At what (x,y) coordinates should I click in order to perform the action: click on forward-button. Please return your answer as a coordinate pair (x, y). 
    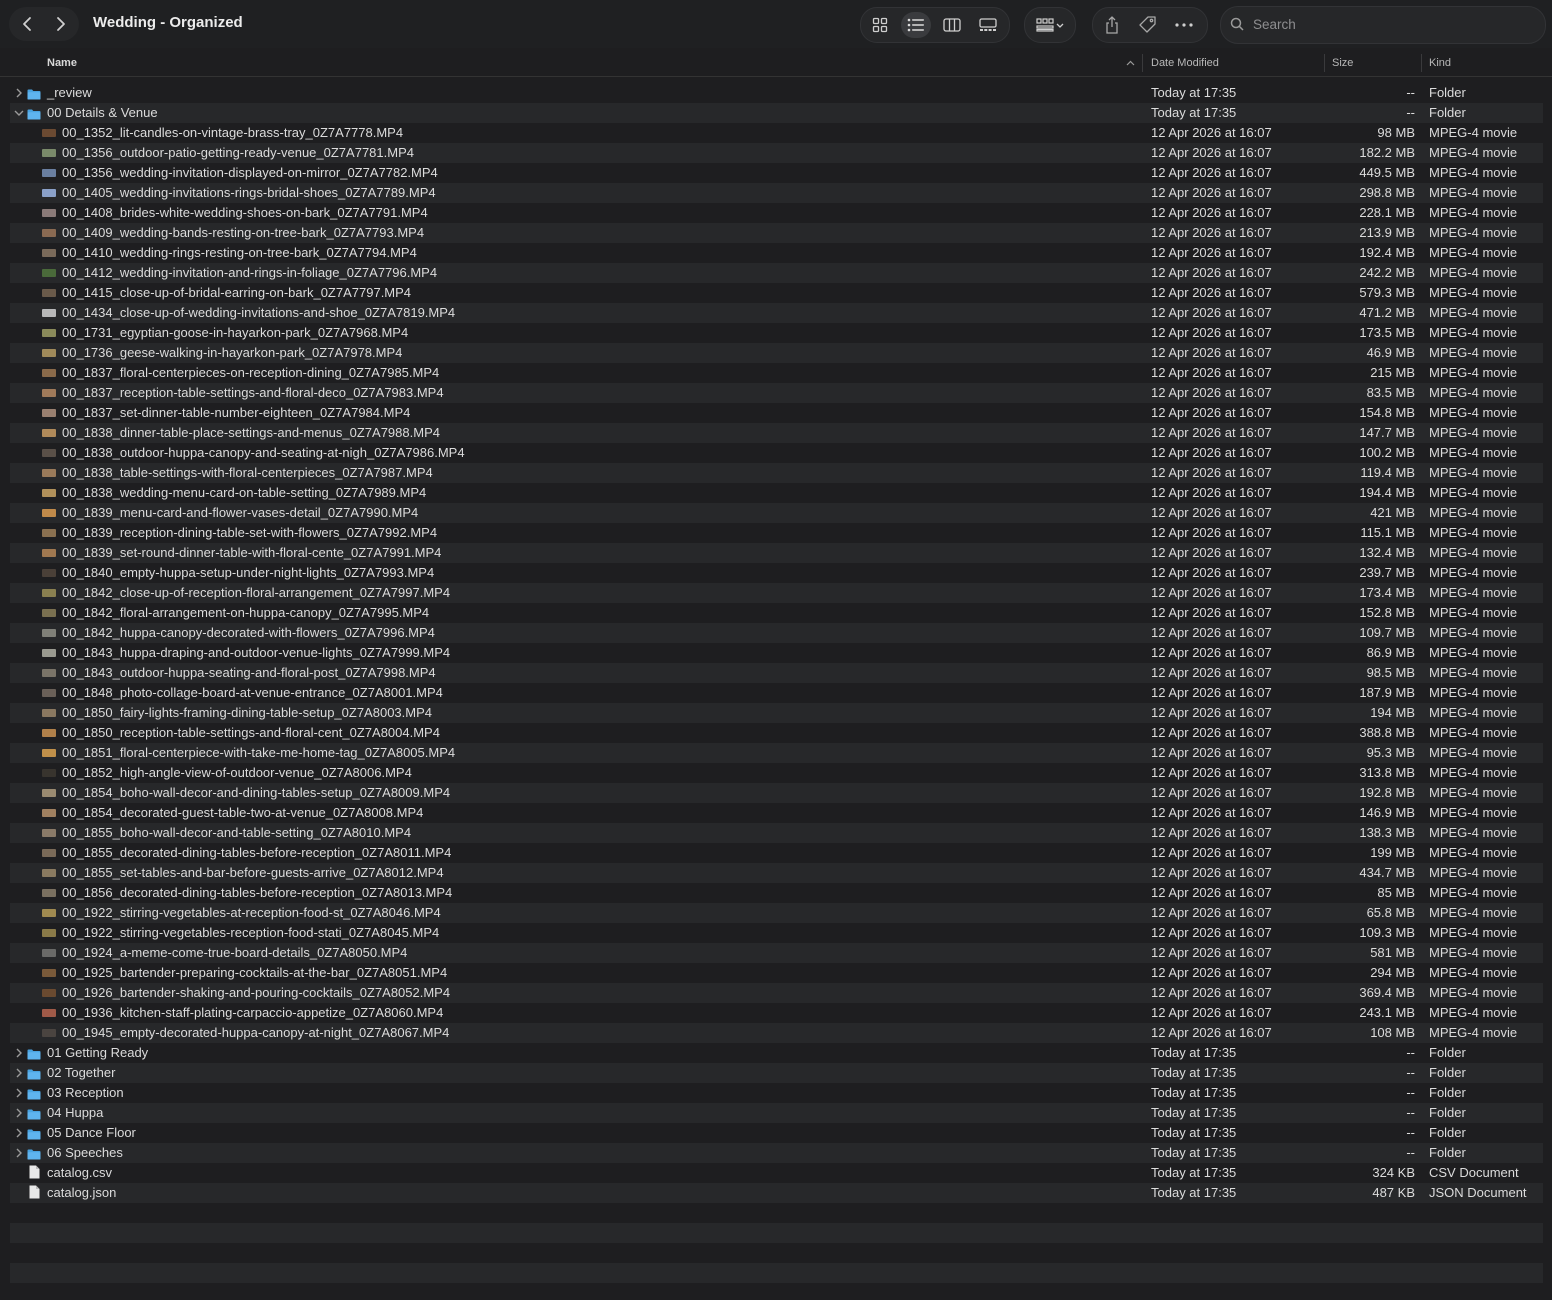
    Looking at the image, I should click on (61, 24).